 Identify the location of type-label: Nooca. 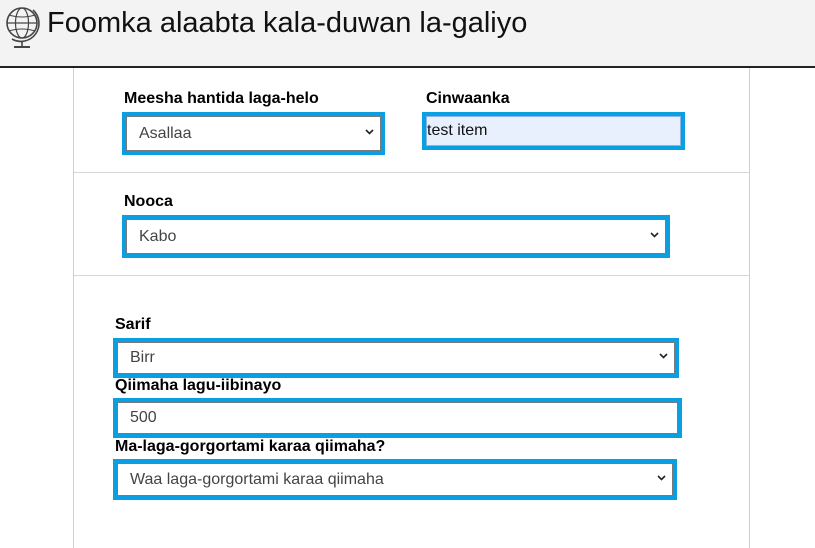
(148, 201).